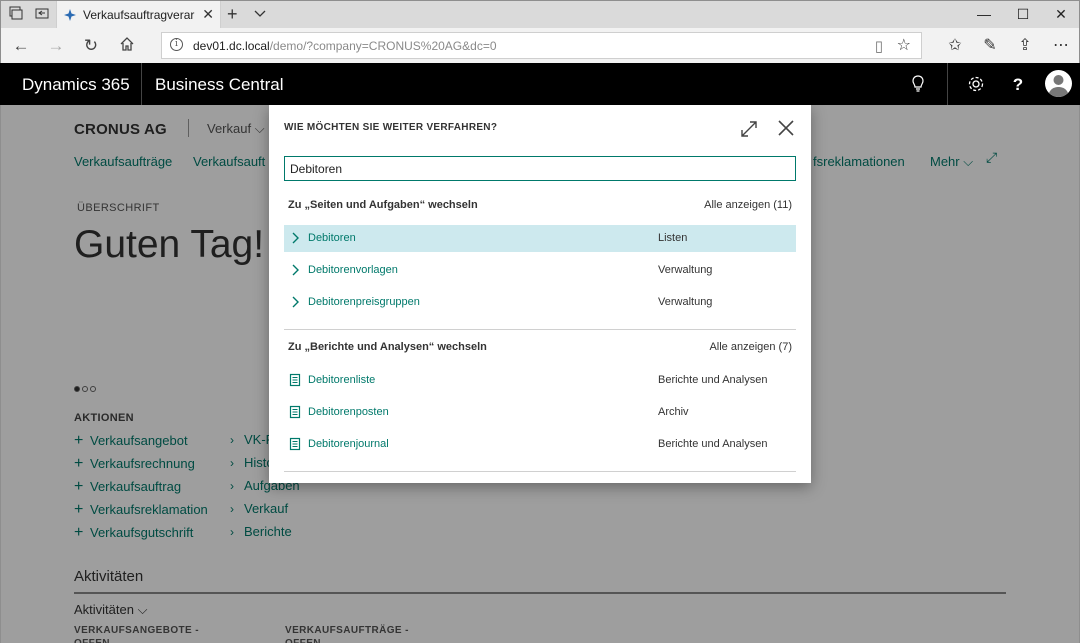  What do you see at coordinates (76, 85) in the screenshot?
I see `app-name: Dynamics 365` at bounding box center [76, 85].